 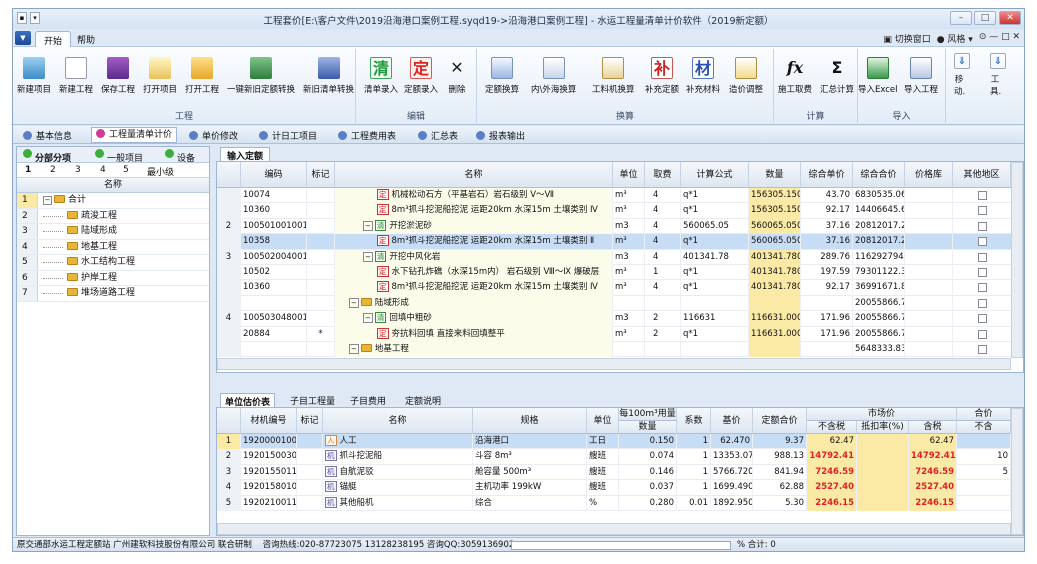 What do you see at coordinates (474, 242) in the screenshot?
I see `name-cell: 定 8m³抓斗挖泥船挖泥 运距20km 水深15m 土壤类别 Ⅱ` at bounding box center [474, 242].